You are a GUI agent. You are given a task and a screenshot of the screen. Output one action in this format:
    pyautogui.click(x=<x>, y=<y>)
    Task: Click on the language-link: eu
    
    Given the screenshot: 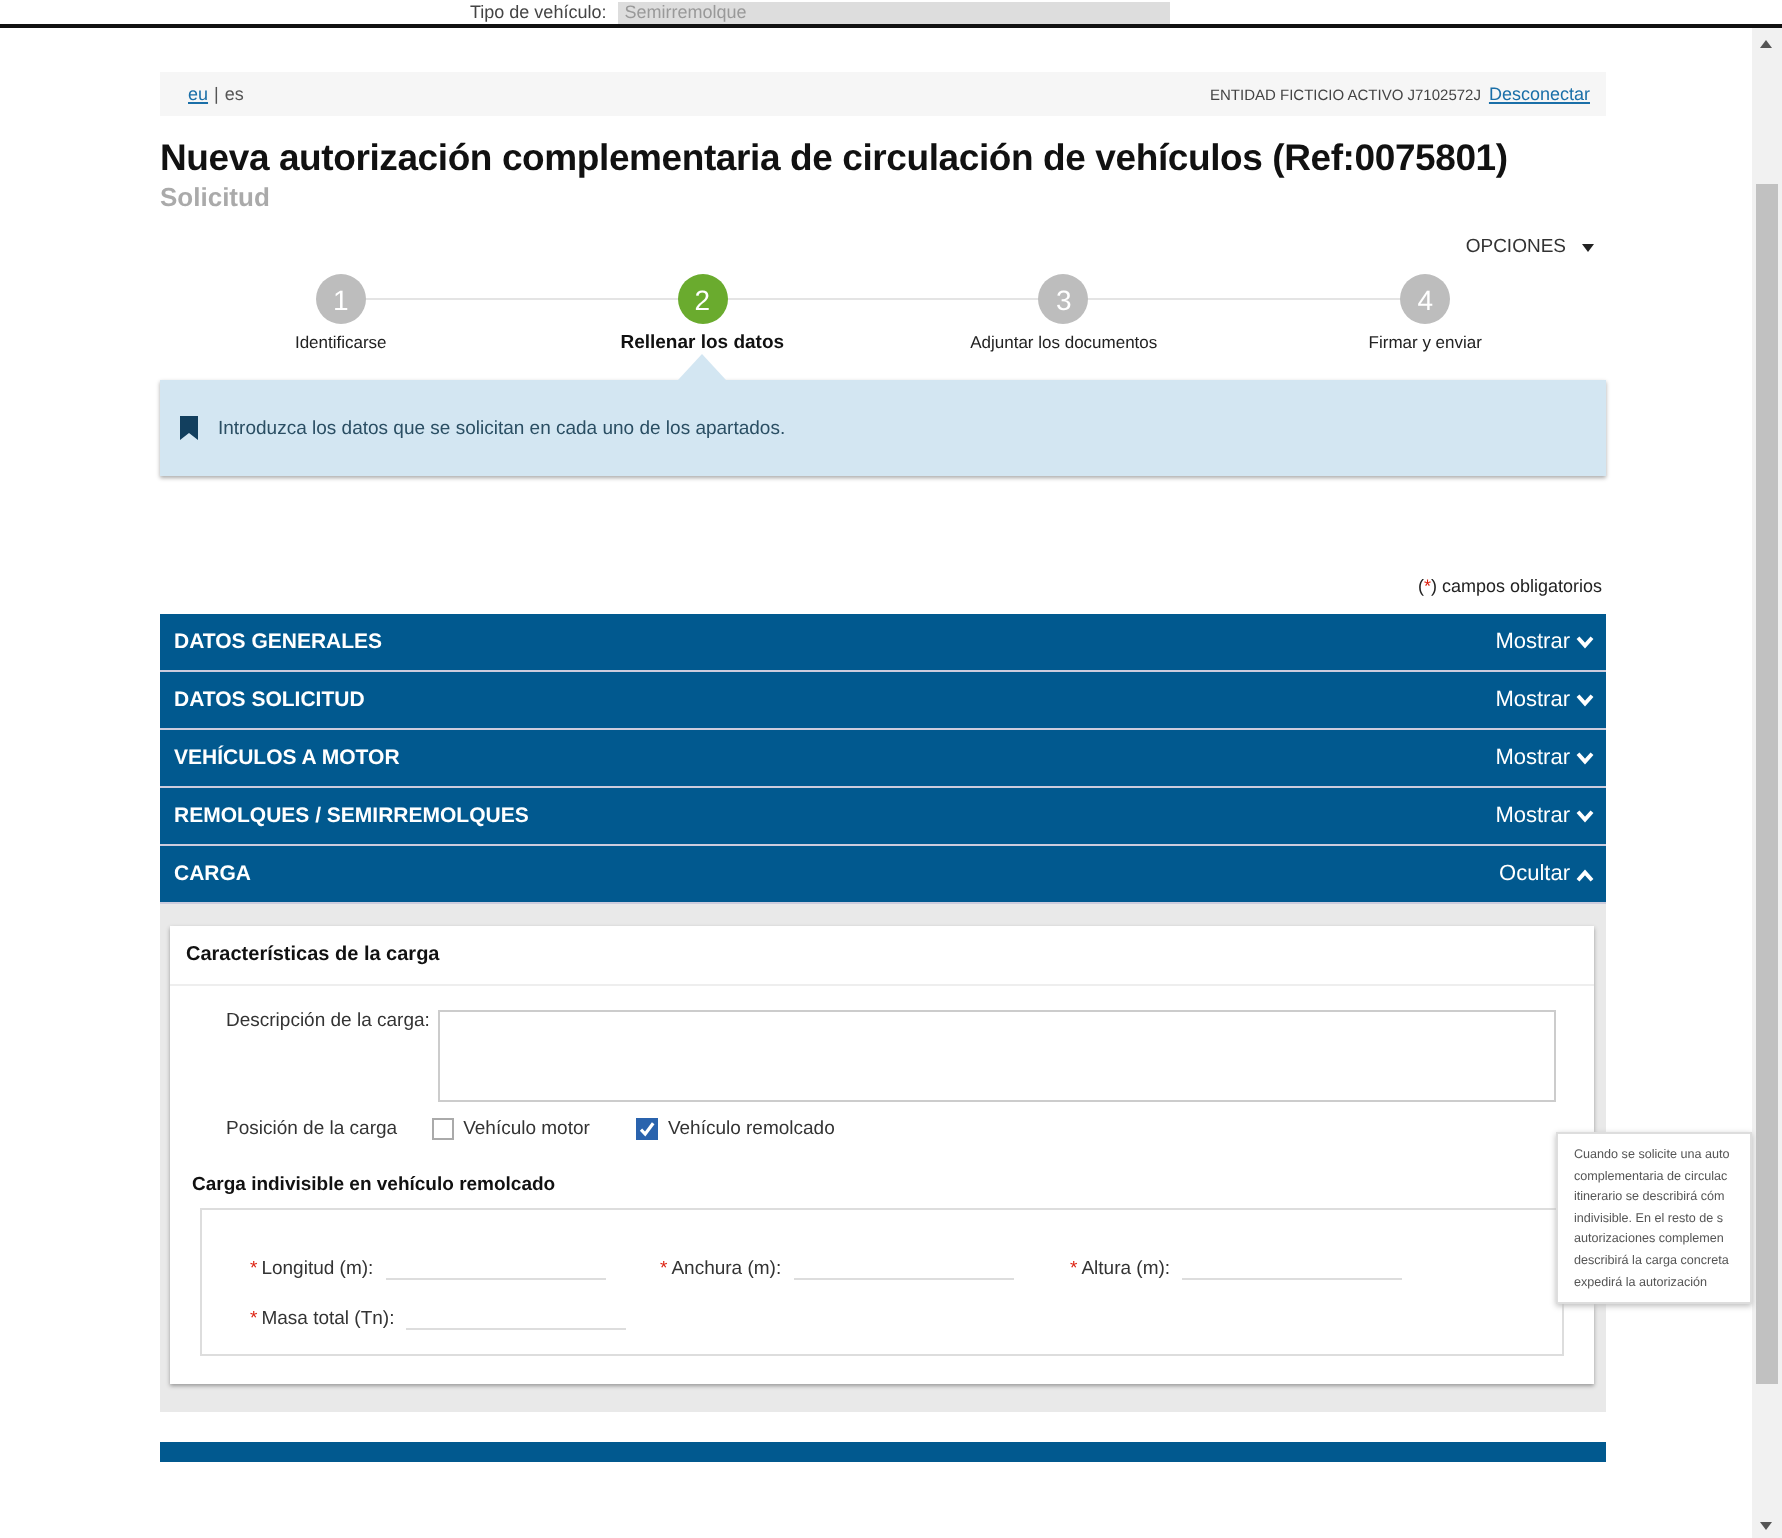 What is the action you would take?
    pyautogui.click(x=198, y=94)
    